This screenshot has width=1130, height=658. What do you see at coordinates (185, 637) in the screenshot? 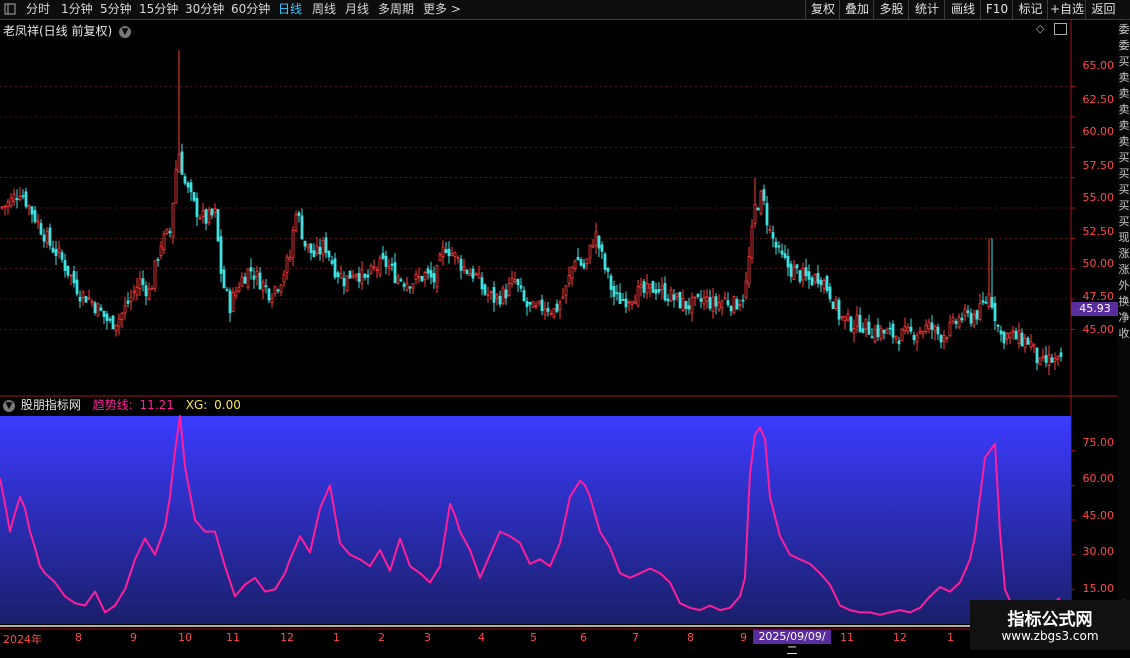
I see `x-axis-label: 10` at bounding box center [185, 637].